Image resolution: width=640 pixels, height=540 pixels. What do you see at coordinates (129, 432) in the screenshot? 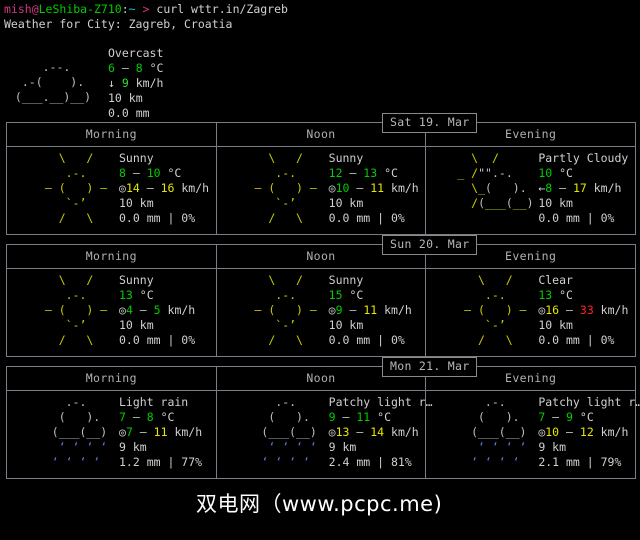
I see `wind-low: 7` at bounding box center [129, 432].